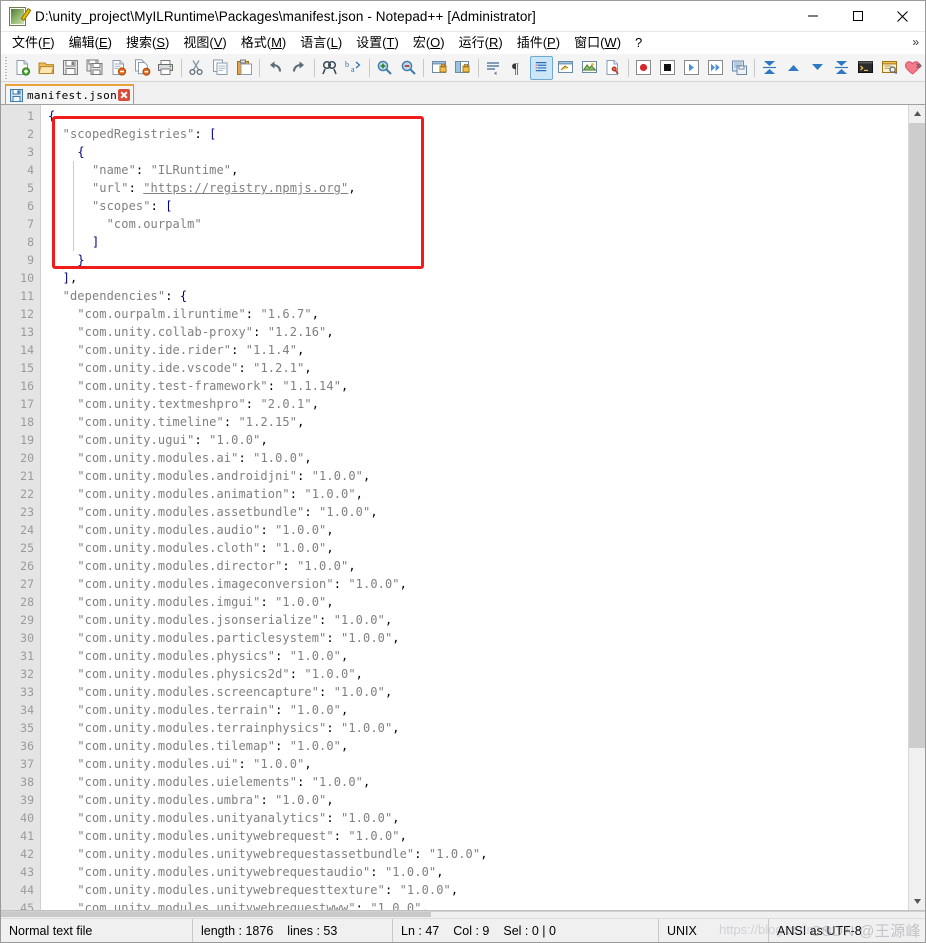 This screenshot has height=943, width=926. I want to click on tab-manifest-json: manifest.json, so click(69, 94).